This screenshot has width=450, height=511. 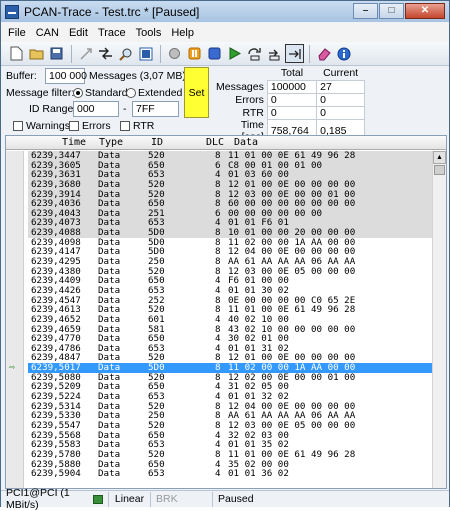 I want to click on table-row: 6239,5904 Data 653 4 01 01 36 02, so click(x=230, y=474).